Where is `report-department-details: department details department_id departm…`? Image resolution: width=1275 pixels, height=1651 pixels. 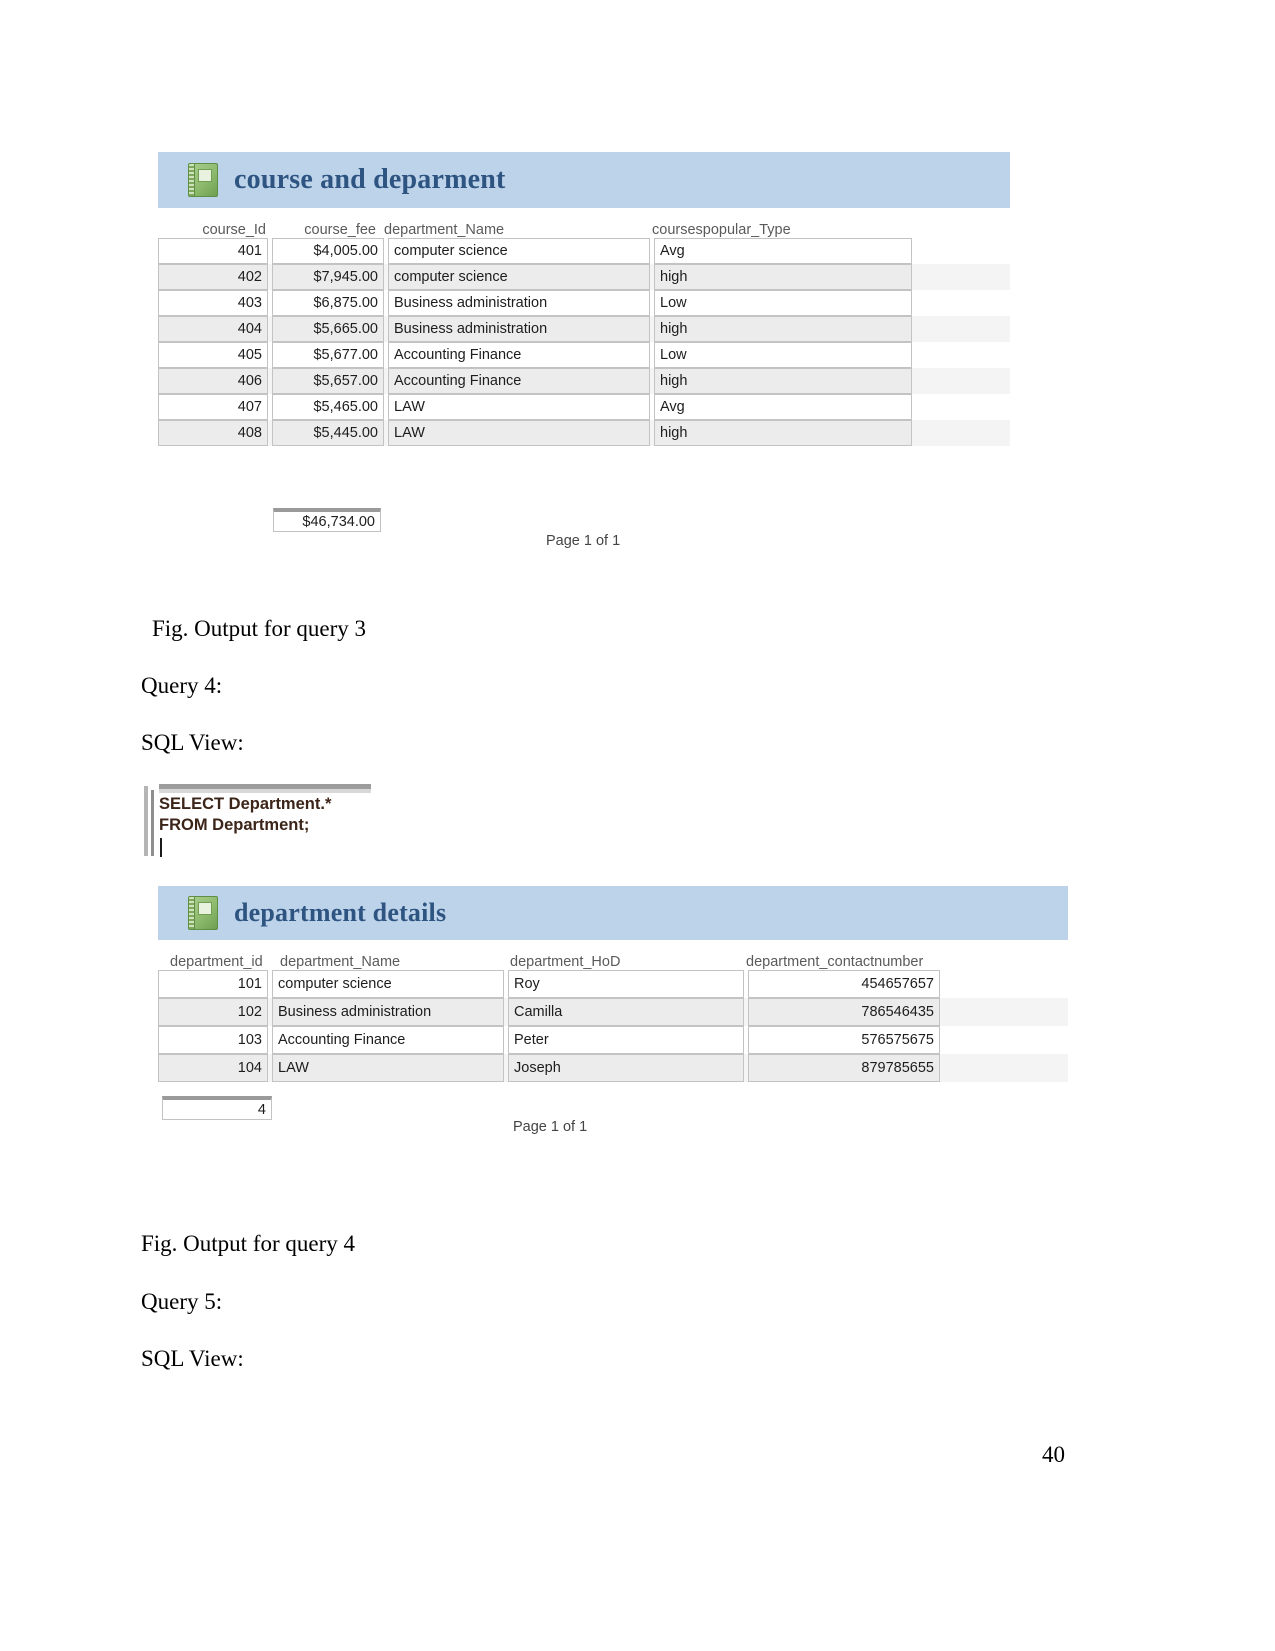
report-department-details: department details department_id departm… is located at coordinates (613, 984).